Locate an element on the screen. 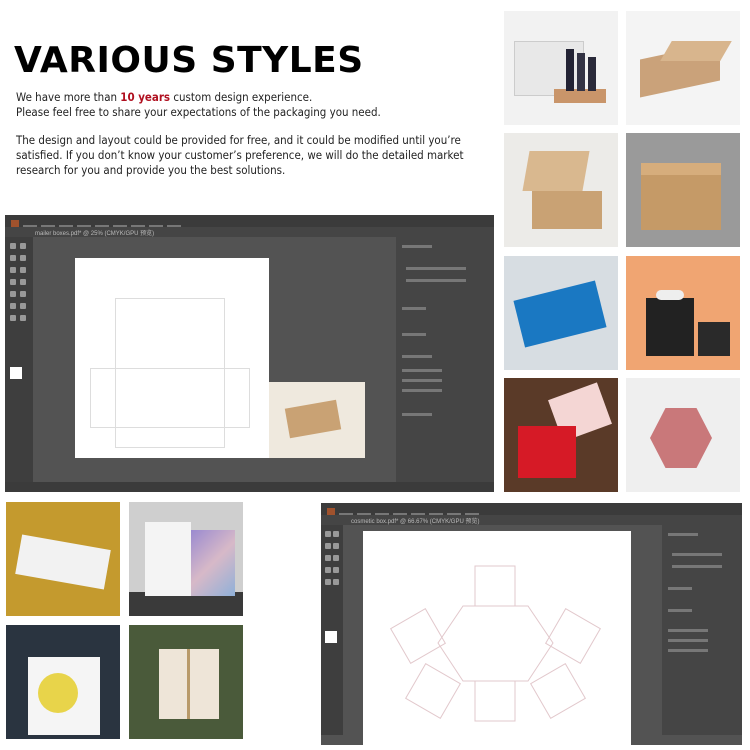  photo-red-gift-box is located at coordinates (561, 435).